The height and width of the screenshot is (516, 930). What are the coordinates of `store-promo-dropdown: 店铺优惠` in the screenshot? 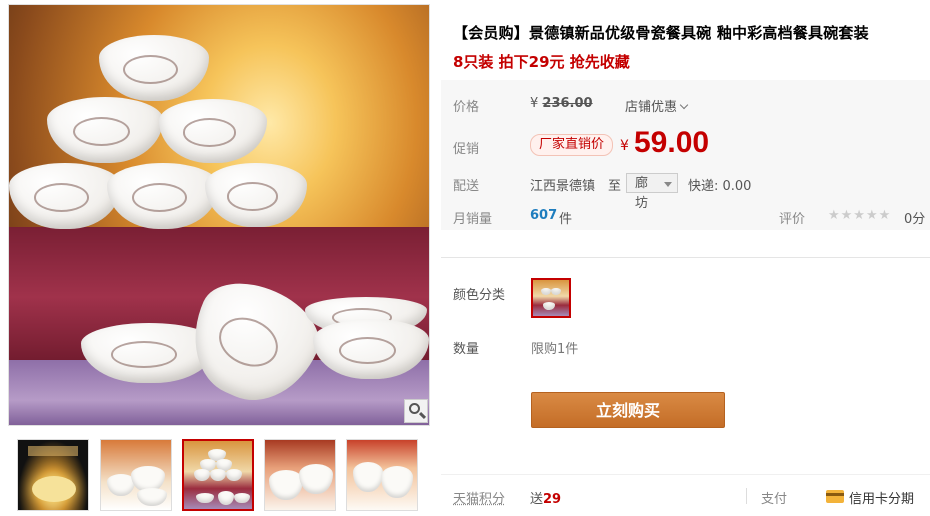 It's located at (657, 105).